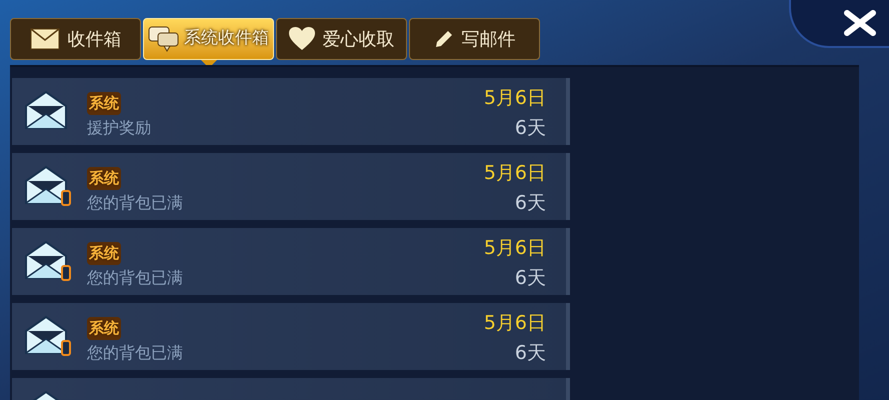 The image size is (889, 400). Describe the element at coordinates (474, 39) in the screenshot. I see `mailbox-tab: 写邮件` at that location.